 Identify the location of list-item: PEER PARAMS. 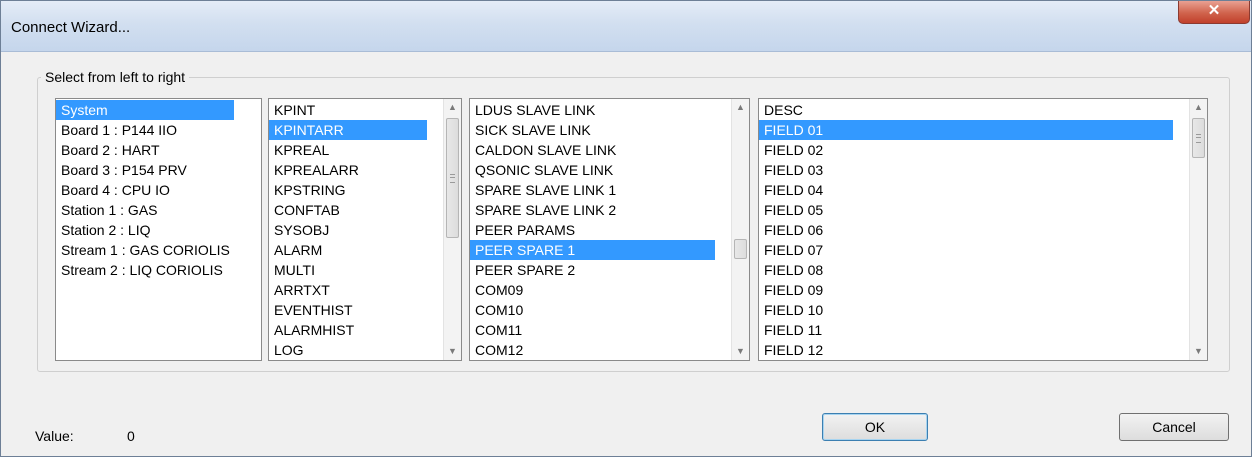
(522, 230).